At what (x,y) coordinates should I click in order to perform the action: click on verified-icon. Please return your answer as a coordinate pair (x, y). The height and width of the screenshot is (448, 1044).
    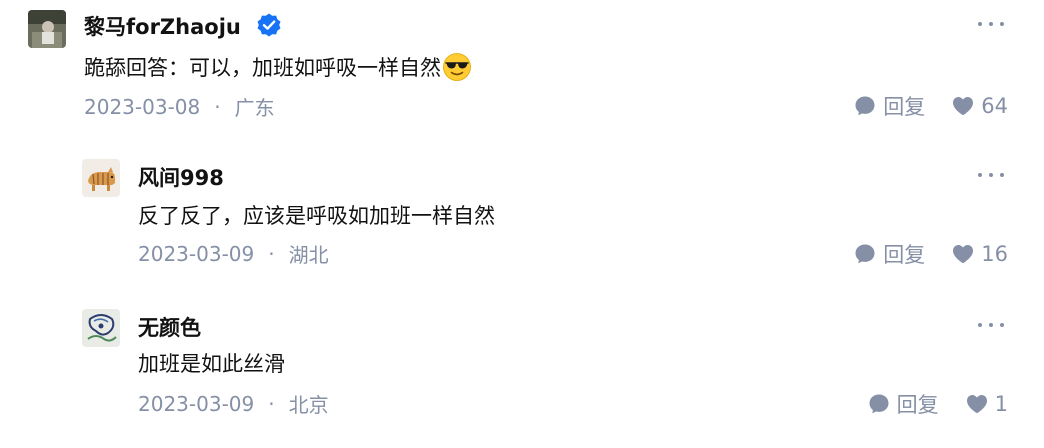
    Looking at the image, I should click on (269, 25).